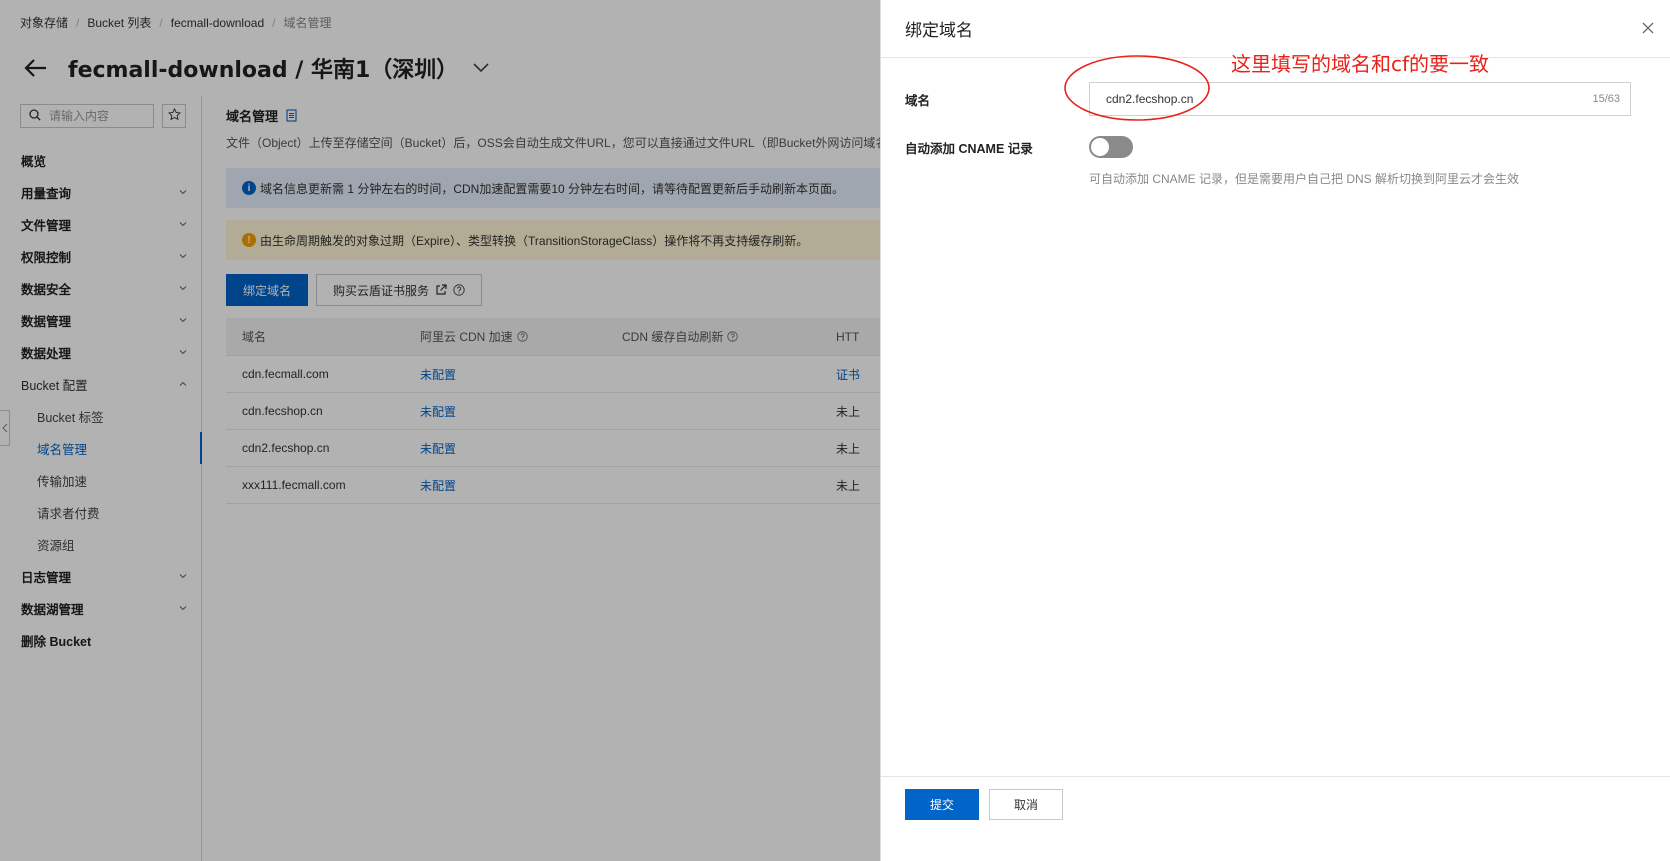 The width and height of the screenshot is (1670, 861). Describe the element at coordinates (1100, 147) in the screenshot. I see `toggle-knob` at that location.